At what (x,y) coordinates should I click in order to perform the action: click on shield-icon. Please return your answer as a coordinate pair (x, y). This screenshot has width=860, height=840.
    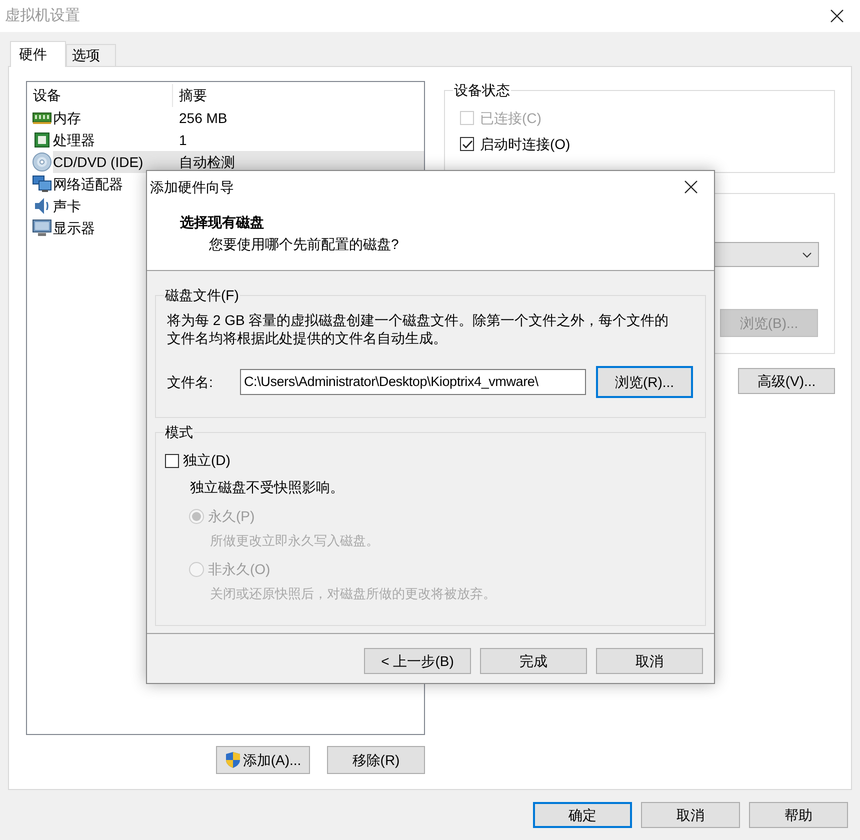
    Looking at the image, I should click on (232, 760).